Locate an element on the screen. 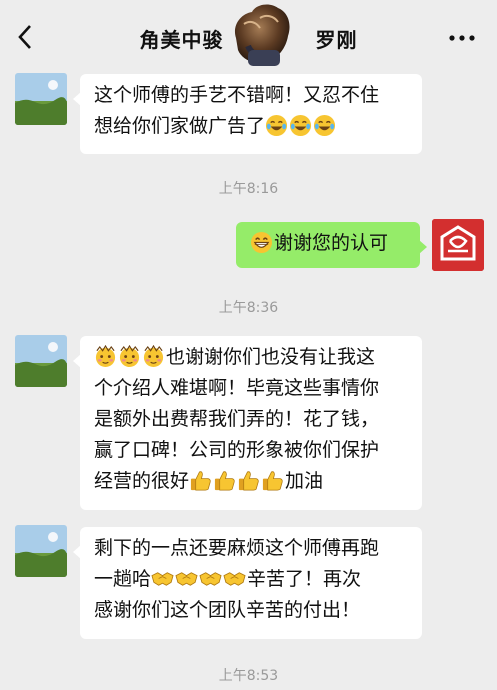 The image size is (497, 690). chat-header: 角美中骏 罗刚 is located at coordinates (248, 36).